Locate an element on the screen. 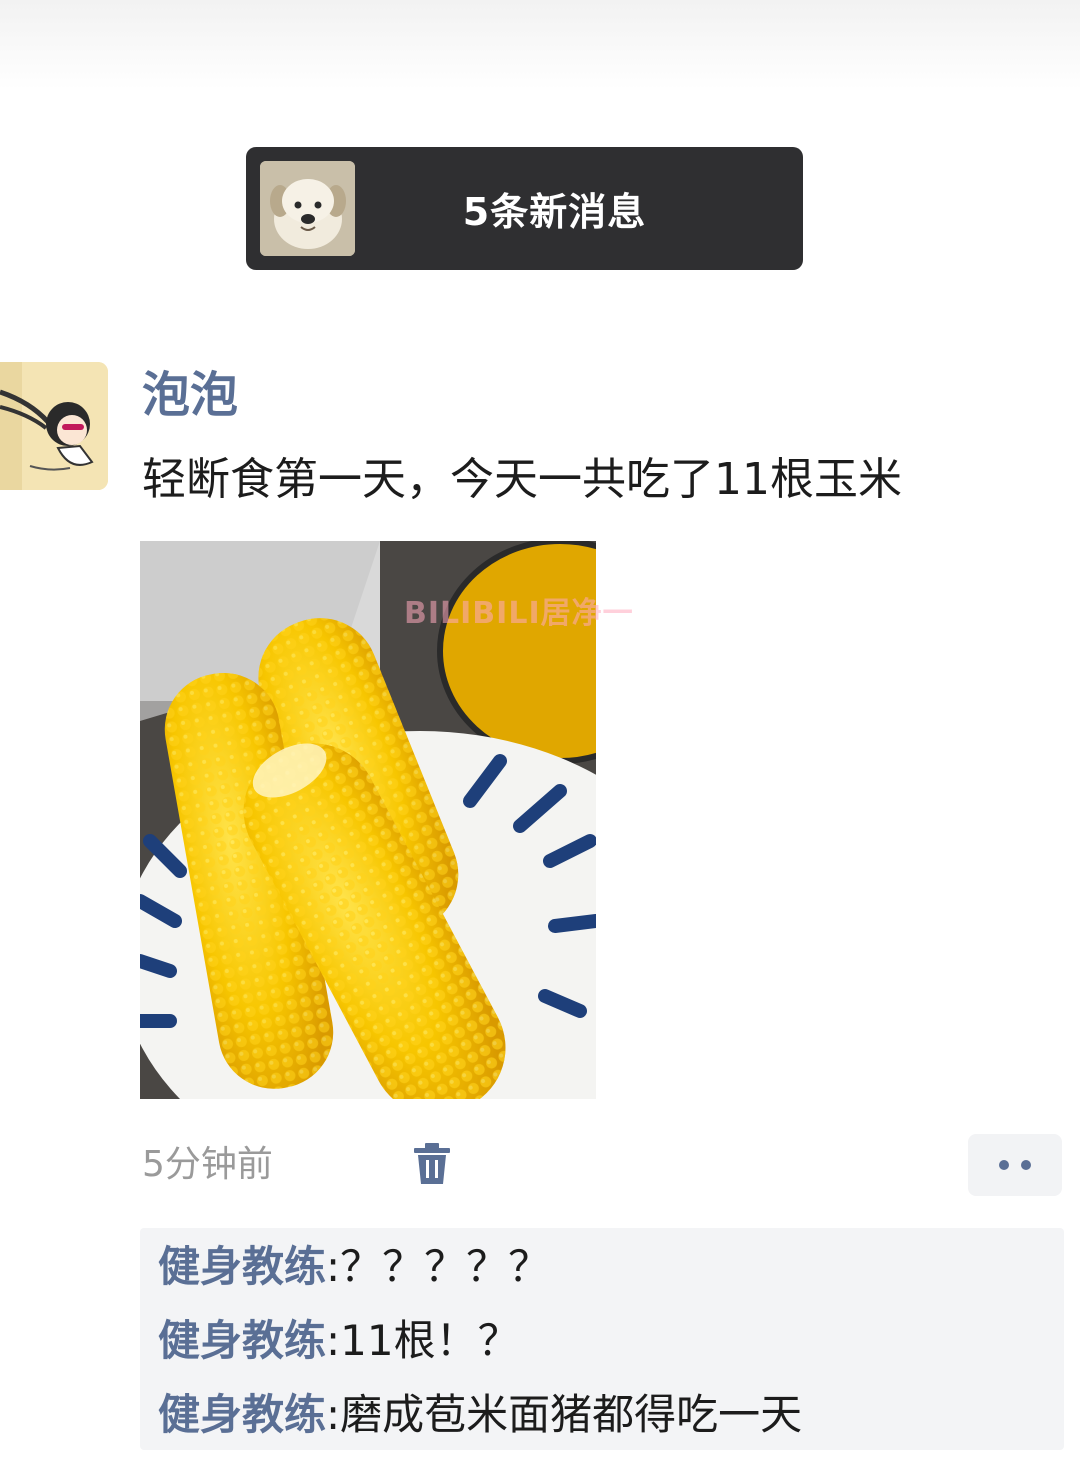  poster-avatar is located at coordinates (54, 426).